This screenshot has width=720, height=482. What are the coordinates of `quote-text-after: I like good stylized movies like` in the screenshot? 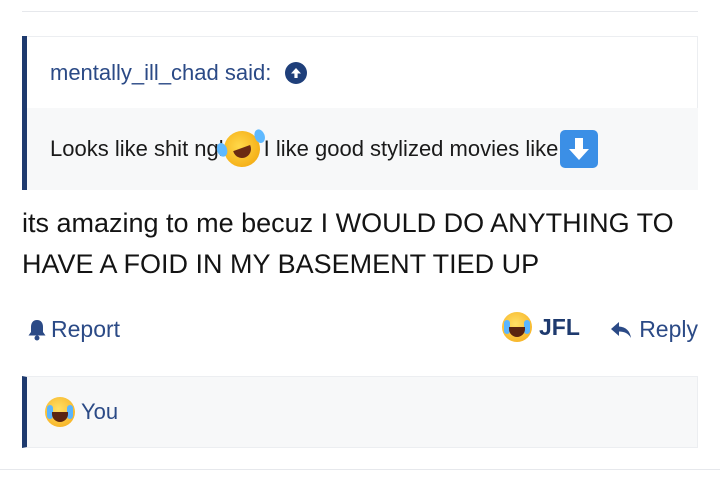 It's located at (411, 148).